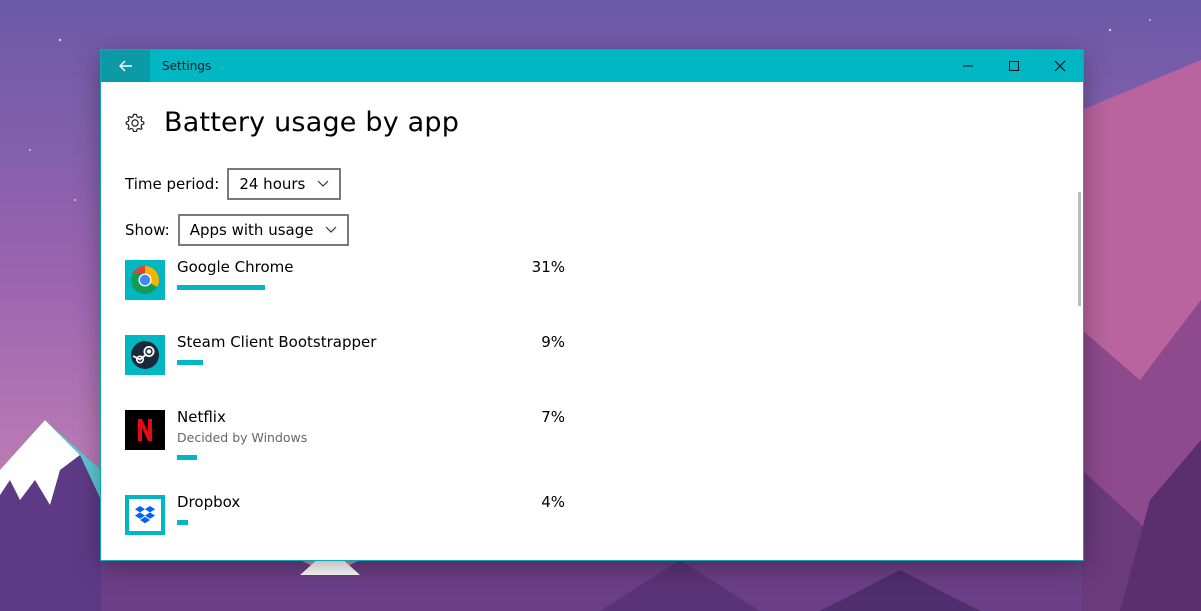 The height and width of the screenshot is (611, 1201). Describe the element at coordinates (1079, 249) in the screenshot. I see `scrollbar` at that location.